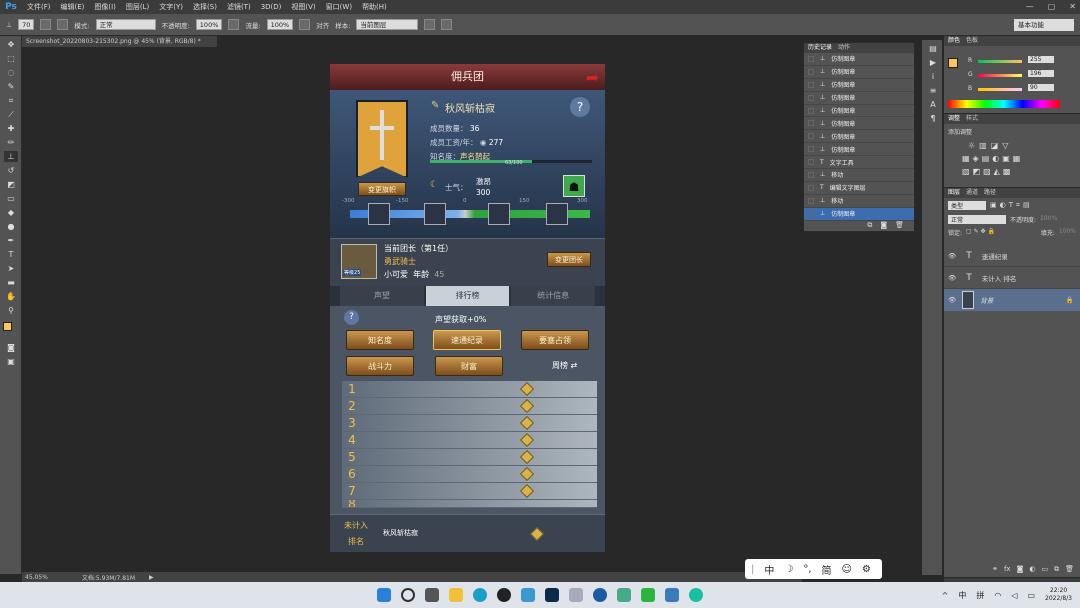 The height and width of the screenshot is (608, 1080). I want to click on rank-fame-button: 知名度, so click(380, 340).